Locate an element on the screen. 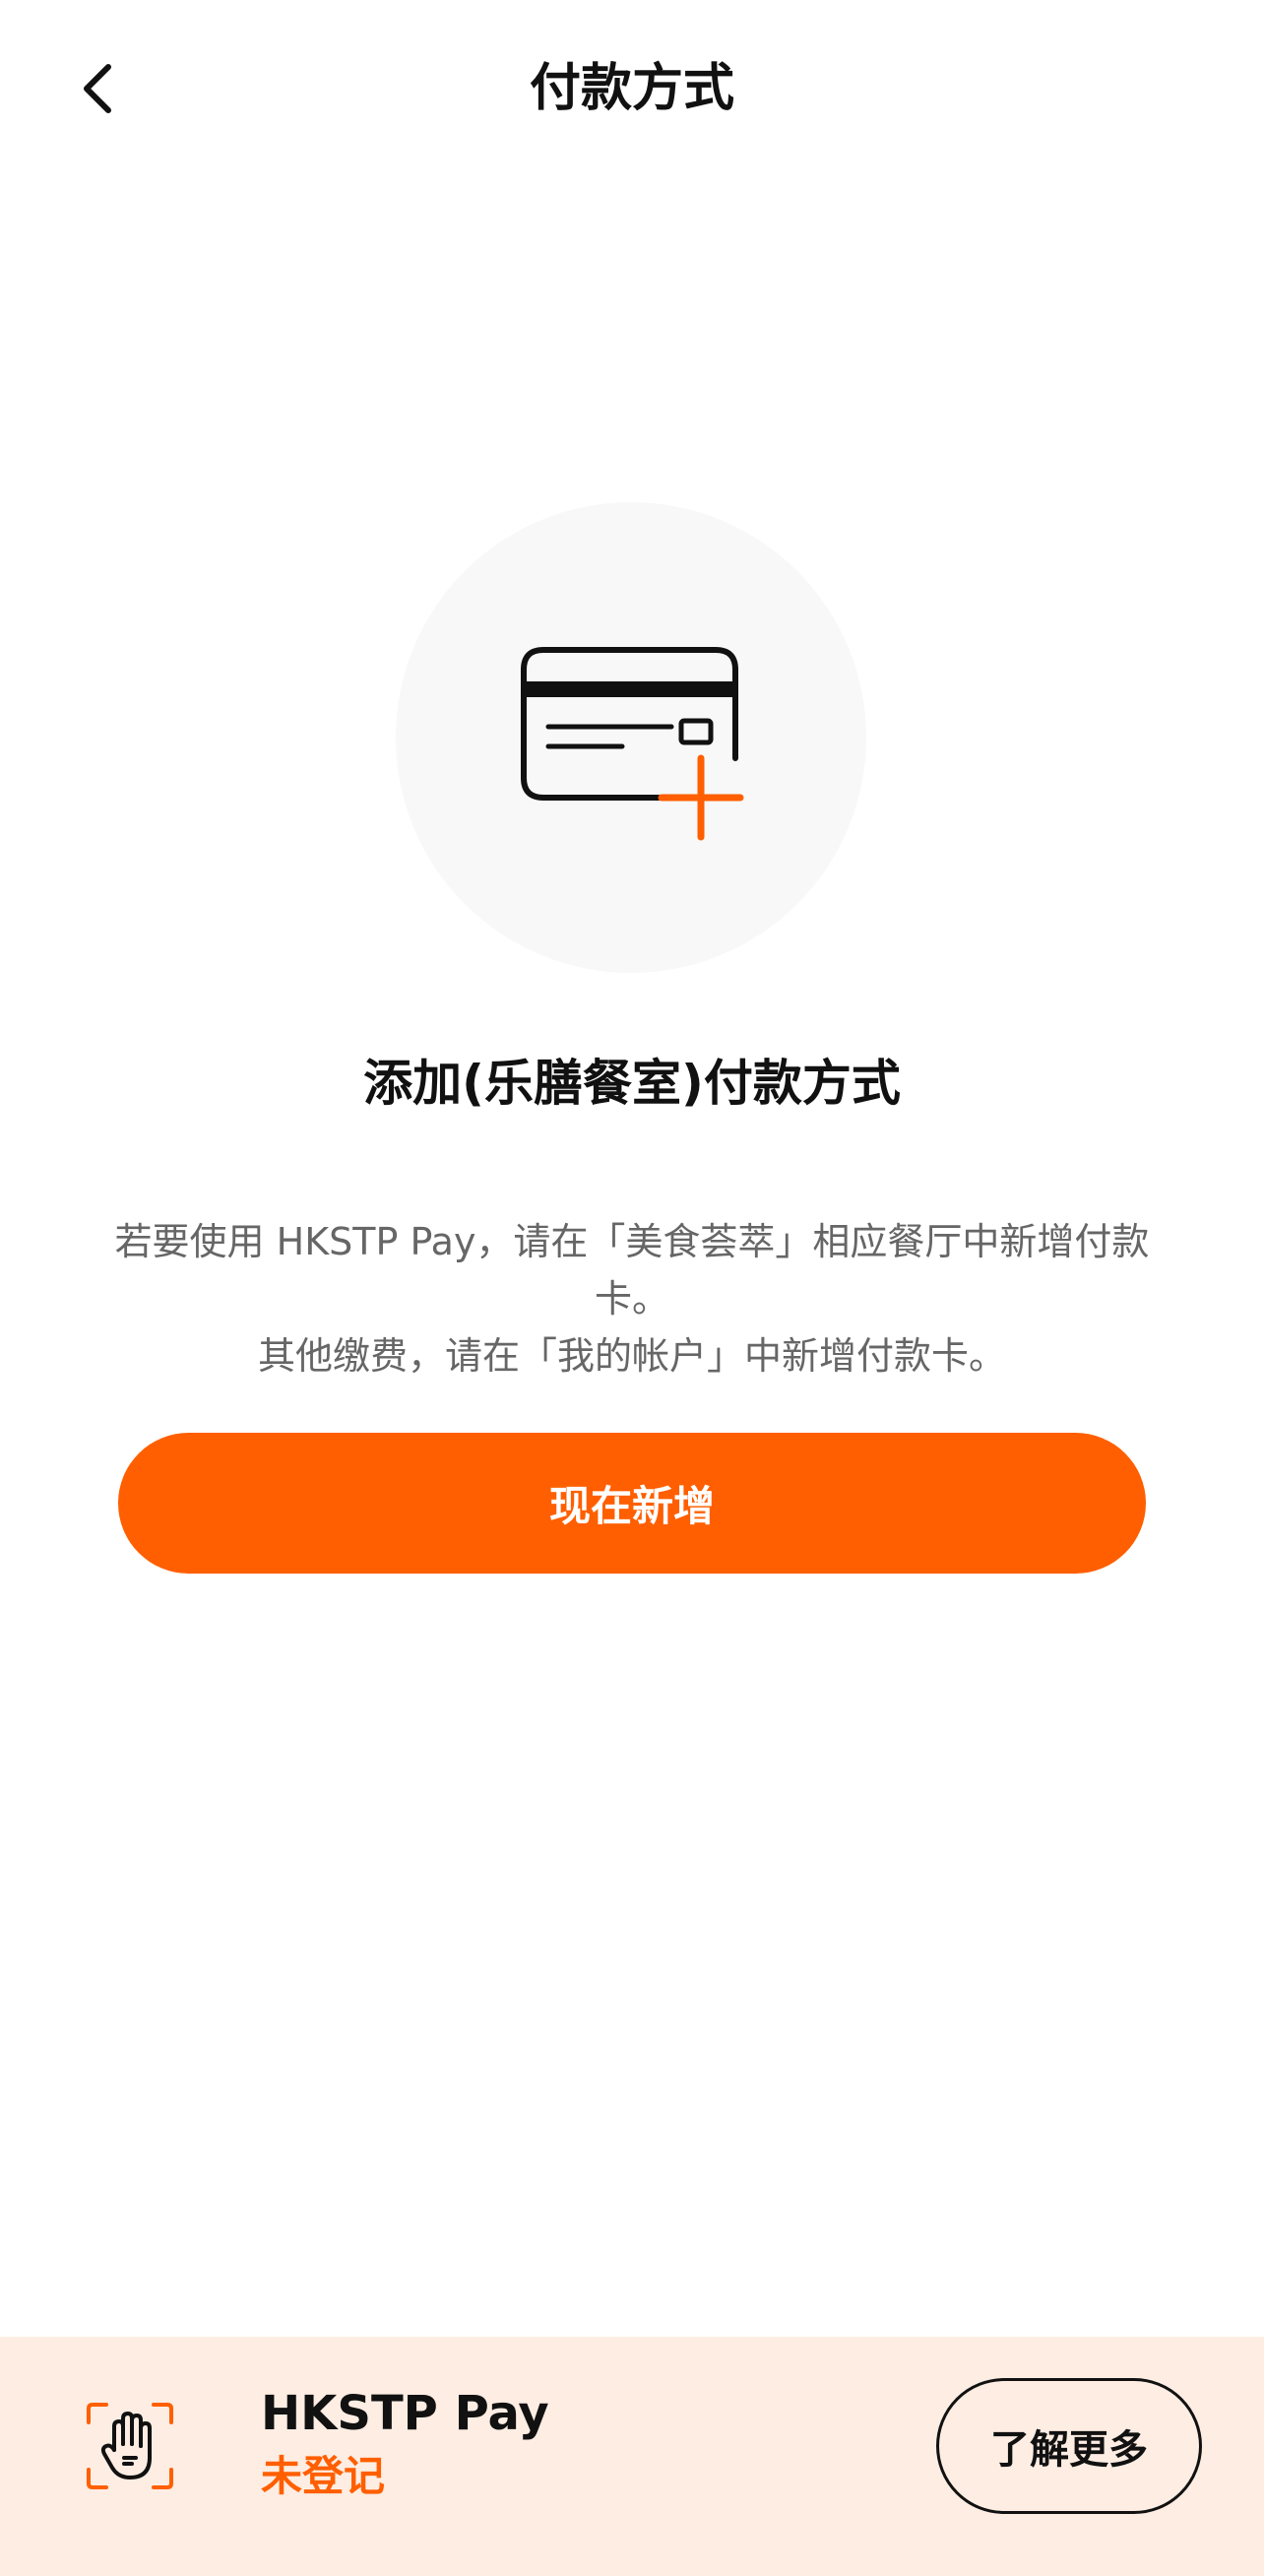  header-bar: 付款方式 is located at coordinates (632, 91).